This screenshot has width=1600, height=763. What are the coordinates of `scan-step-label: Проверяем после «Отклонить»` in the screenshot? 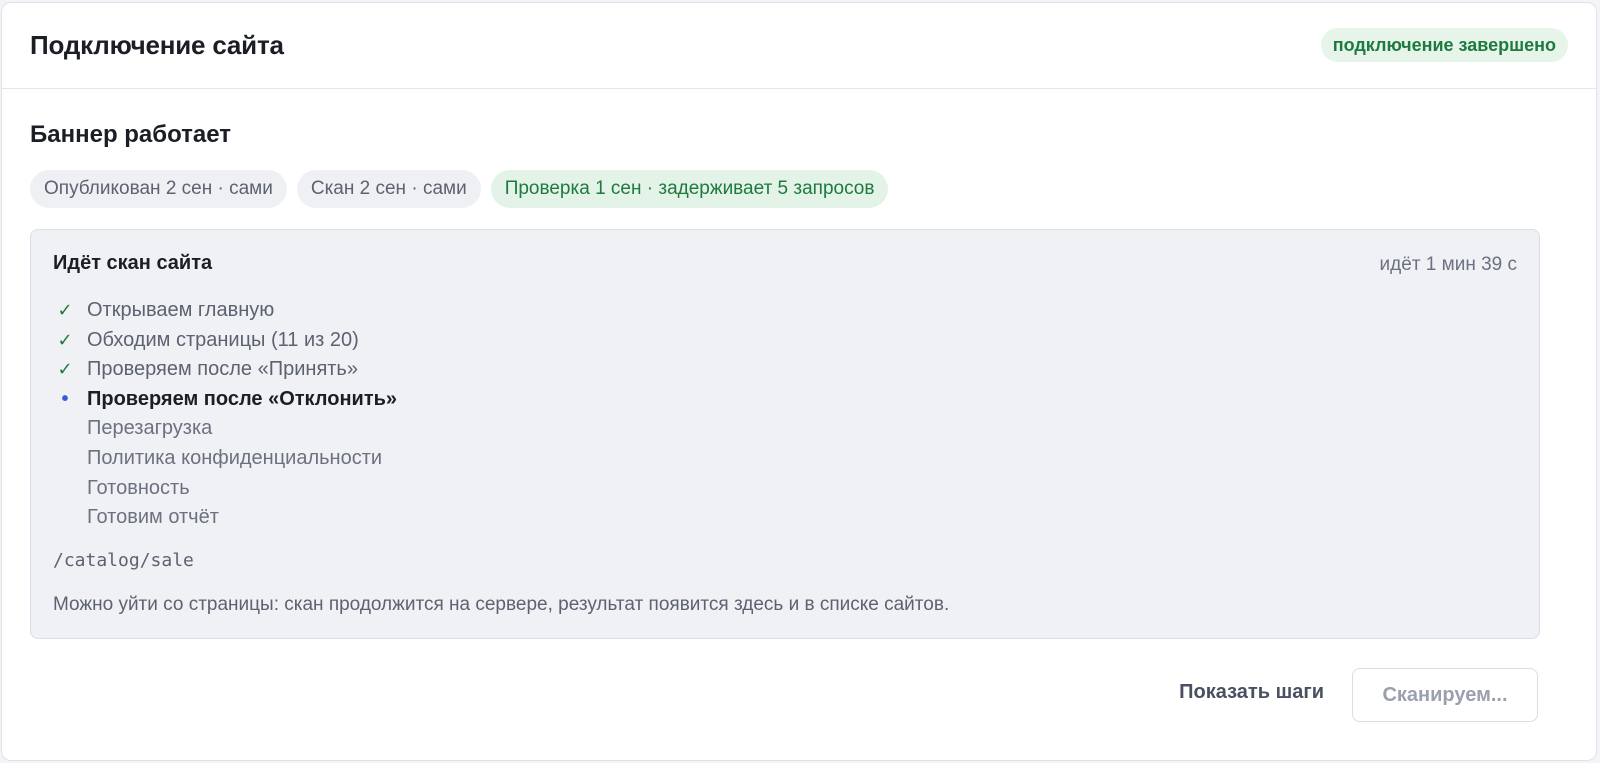 It's located at (242, 398).